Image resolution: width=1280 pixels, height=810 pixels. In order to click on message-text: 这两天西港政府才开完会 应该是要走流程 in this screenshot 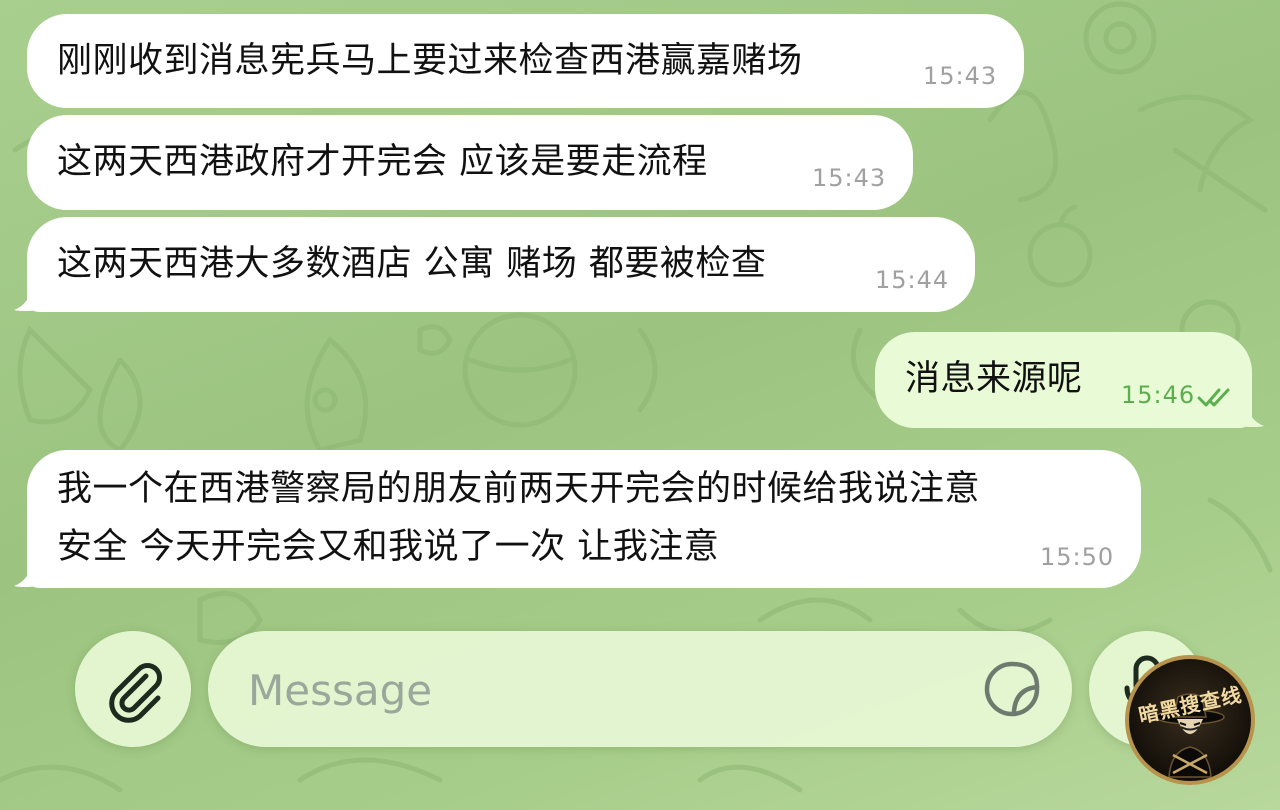, I will do `click(382, 162)`.